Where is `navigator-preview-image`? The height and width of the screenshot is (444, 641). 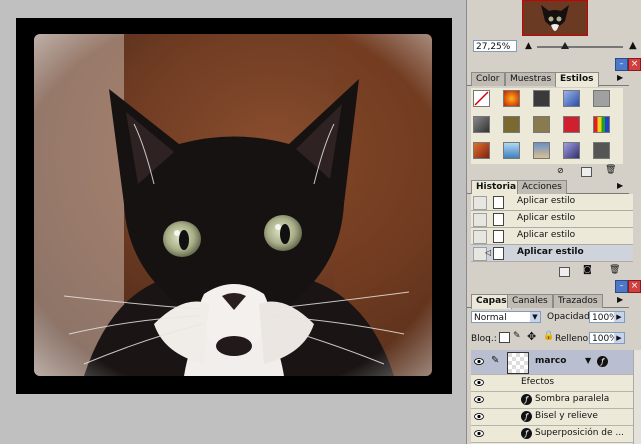 navigator-preview-image is located at coordinates (555, 18).